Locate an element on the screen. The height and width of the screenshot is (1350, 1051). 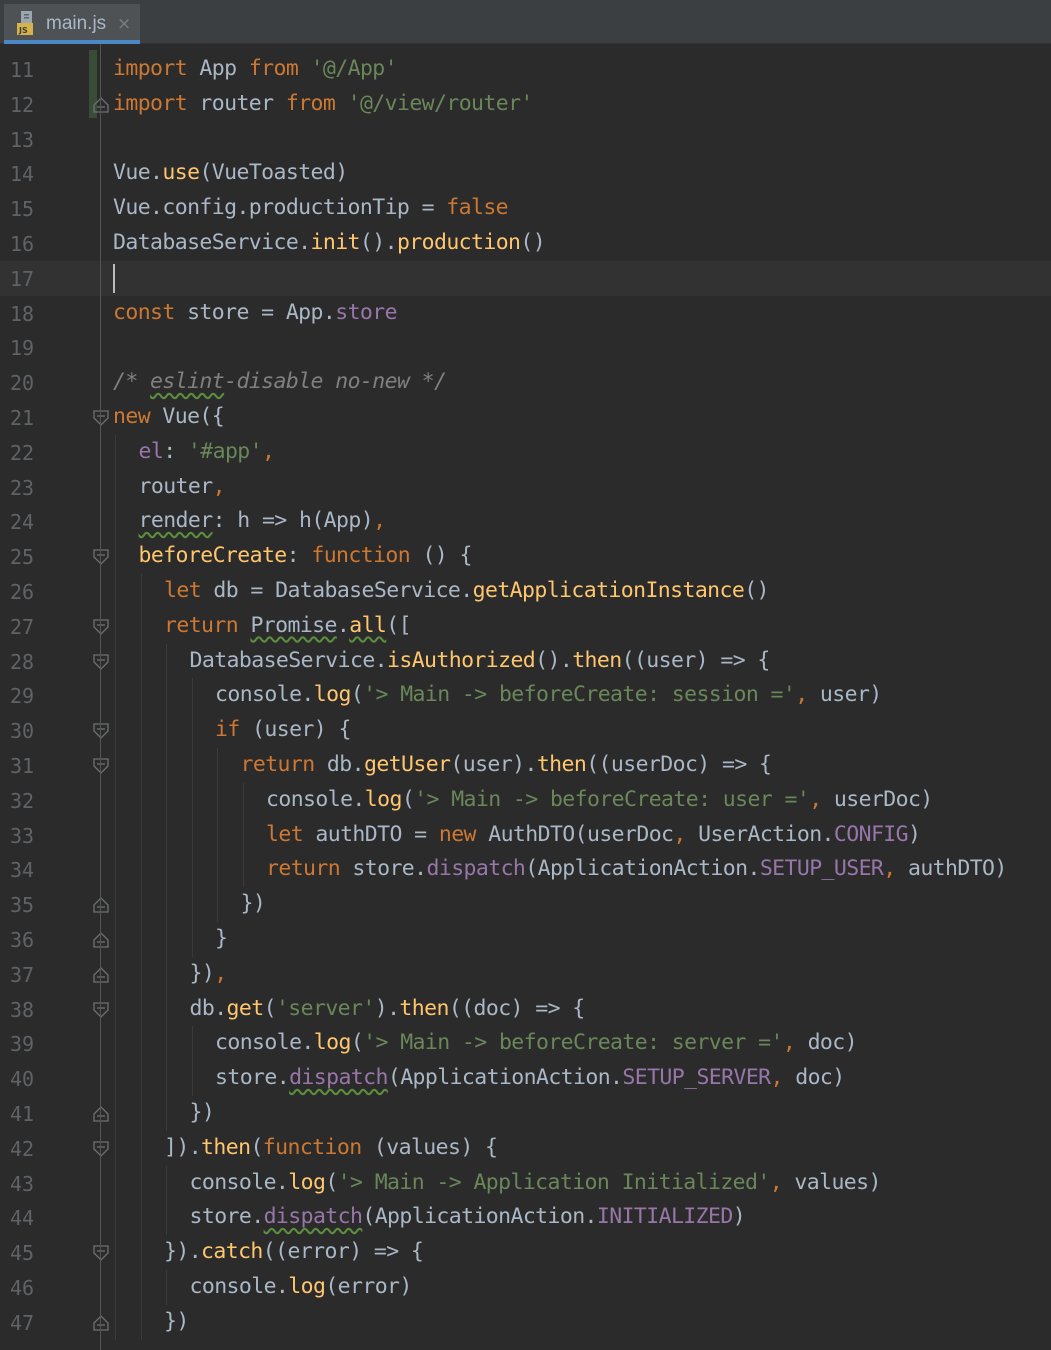
code-token: init is located at coordinates (335, 242).